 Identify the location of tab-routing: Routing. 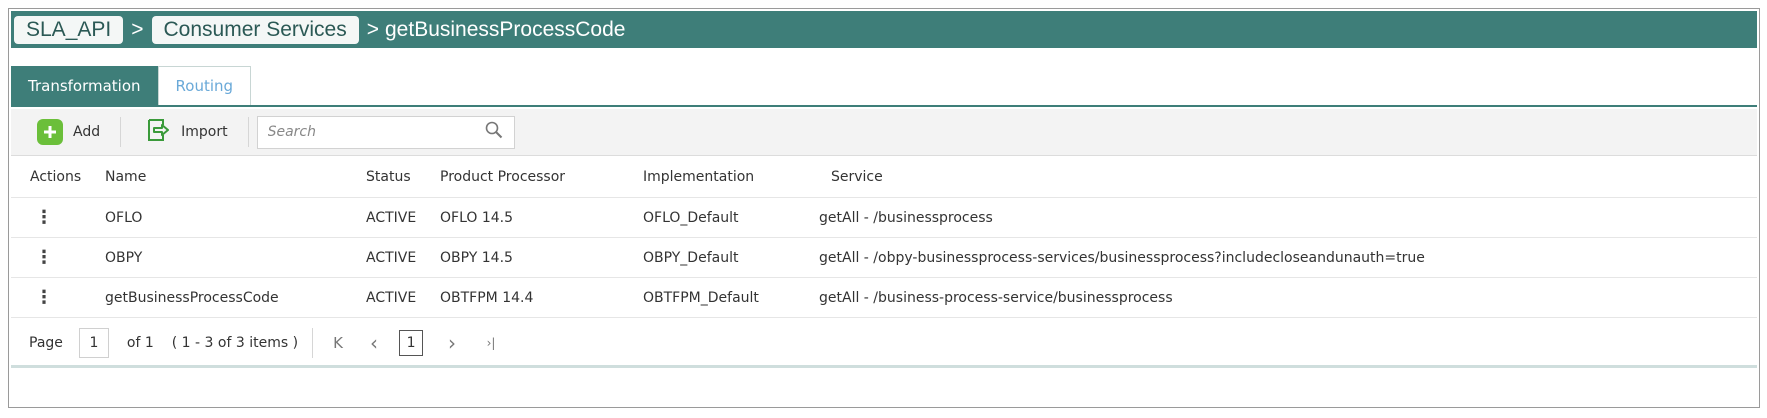
(204, 85).